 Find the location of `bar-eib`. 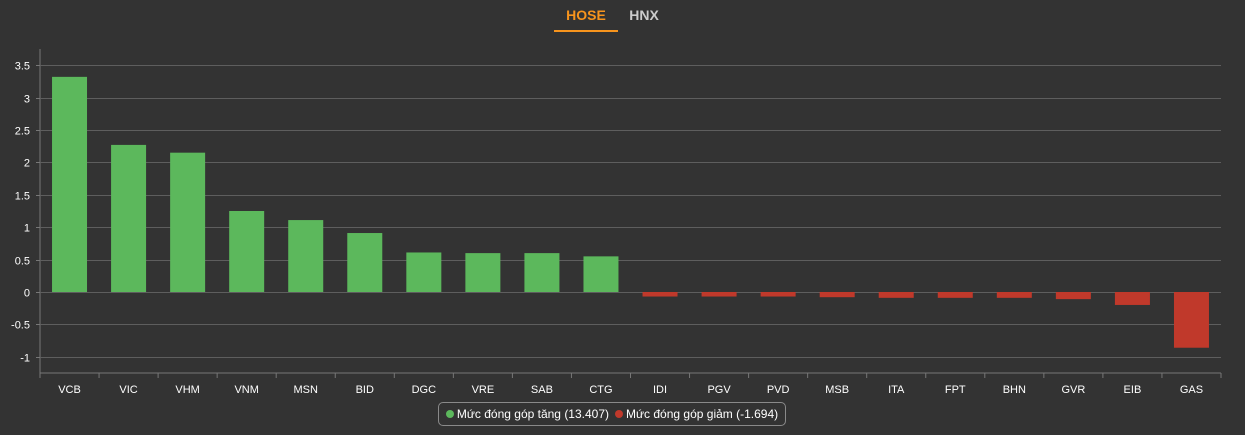

bar-eib is located at coordinates (1132, 298).